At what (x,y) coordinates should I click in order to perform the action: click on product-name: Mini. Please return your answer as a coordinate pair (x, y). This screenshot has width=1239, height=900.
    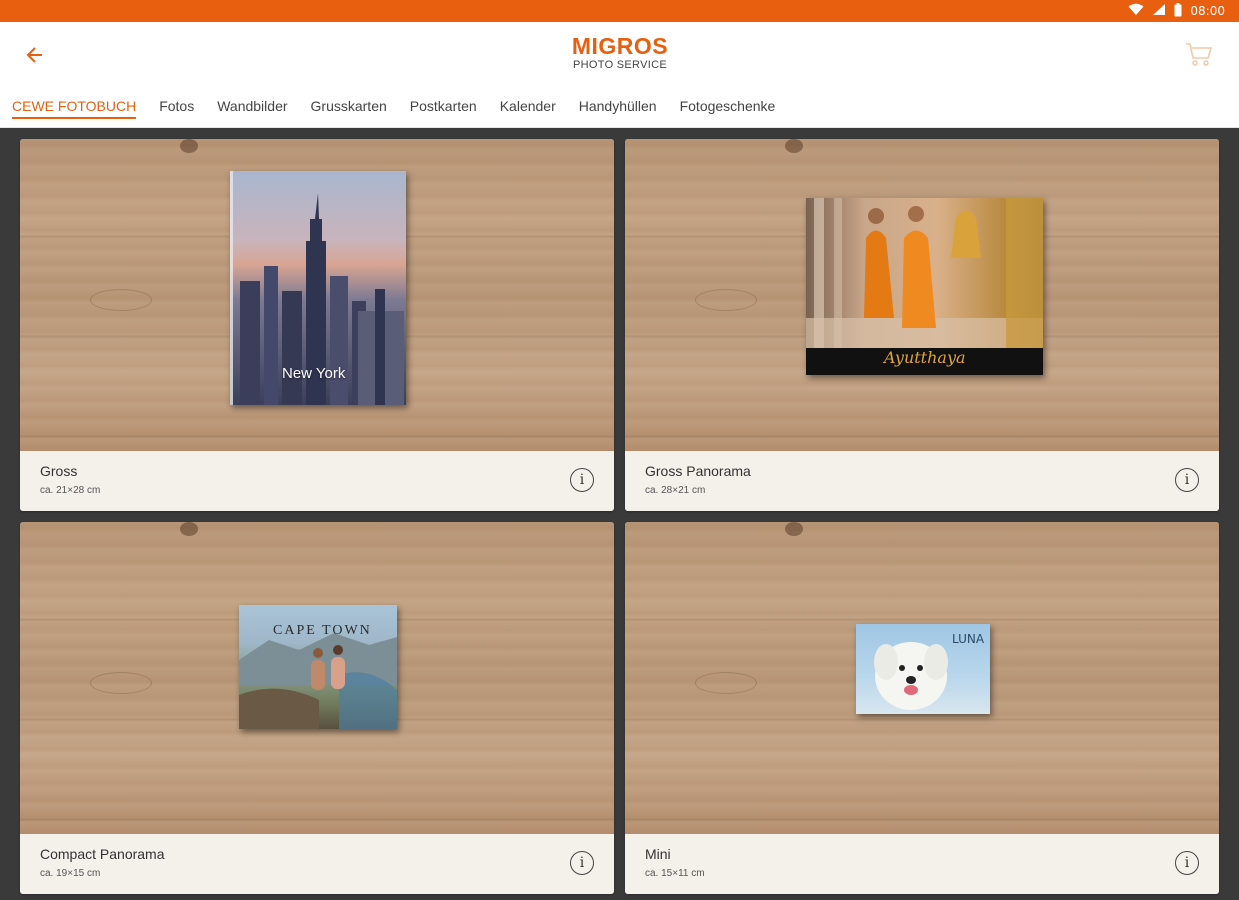
    Looking at the image, I should click on (658, 854).